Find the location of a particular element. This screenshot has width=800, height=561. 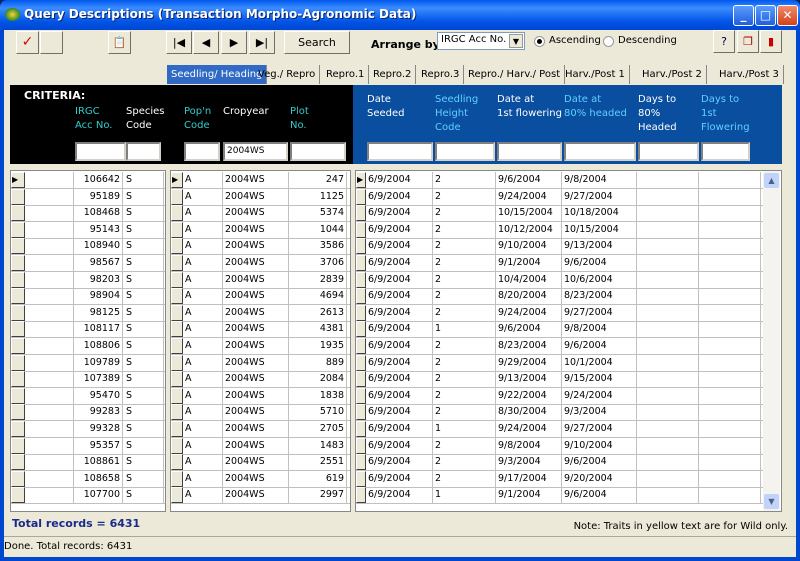

check-icon-button: ✓ is located at coordinates (27, 42).